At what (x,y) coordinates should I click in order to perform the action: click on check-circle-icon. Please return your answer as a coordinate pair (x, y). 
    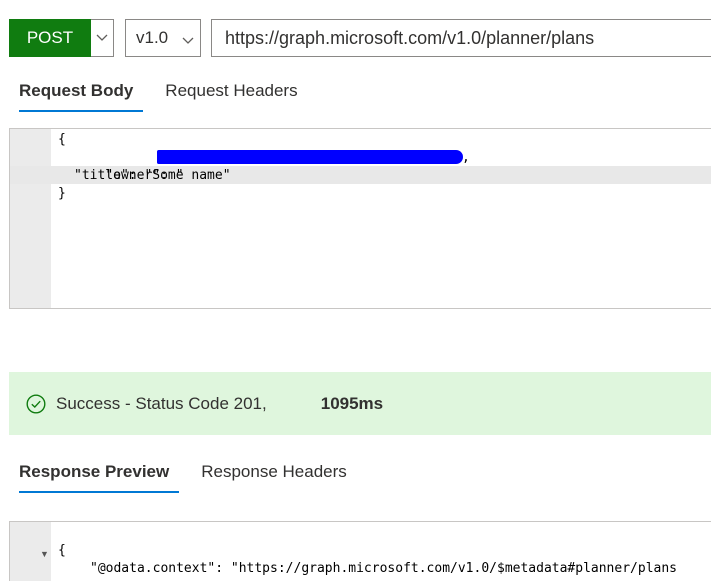
    Looking at the image, I should click on (36, 403).